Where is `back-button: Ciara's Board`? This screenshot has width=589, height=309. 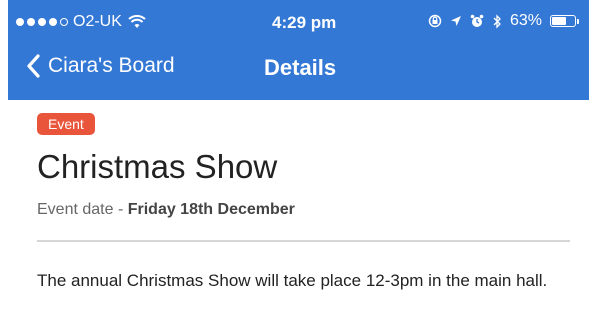 back-button: Ciara's Board is located at coordinates (100, 66).